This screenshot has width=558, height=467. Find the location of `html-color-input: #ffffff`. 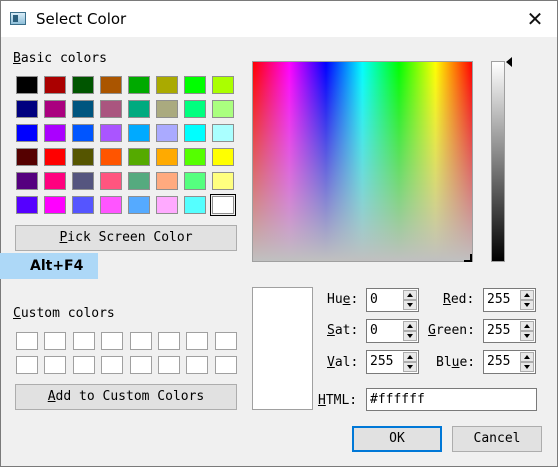

html-color-input: #ffffff is located at coordinates (451, 399).